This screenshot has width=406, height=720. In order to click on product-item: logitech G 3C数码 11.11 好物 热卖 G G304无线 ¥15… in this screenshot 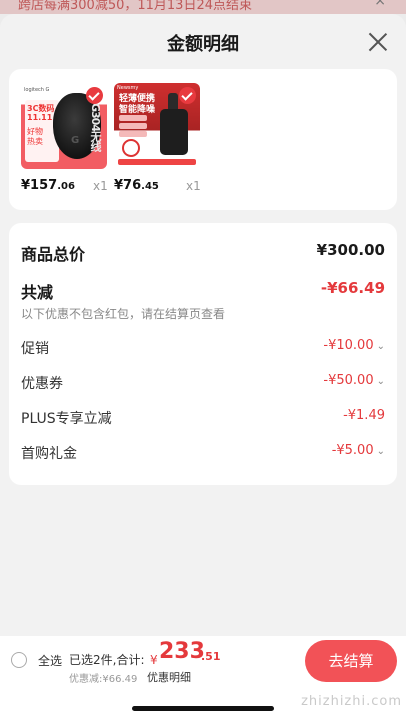, I will do `click(66, 138)`.